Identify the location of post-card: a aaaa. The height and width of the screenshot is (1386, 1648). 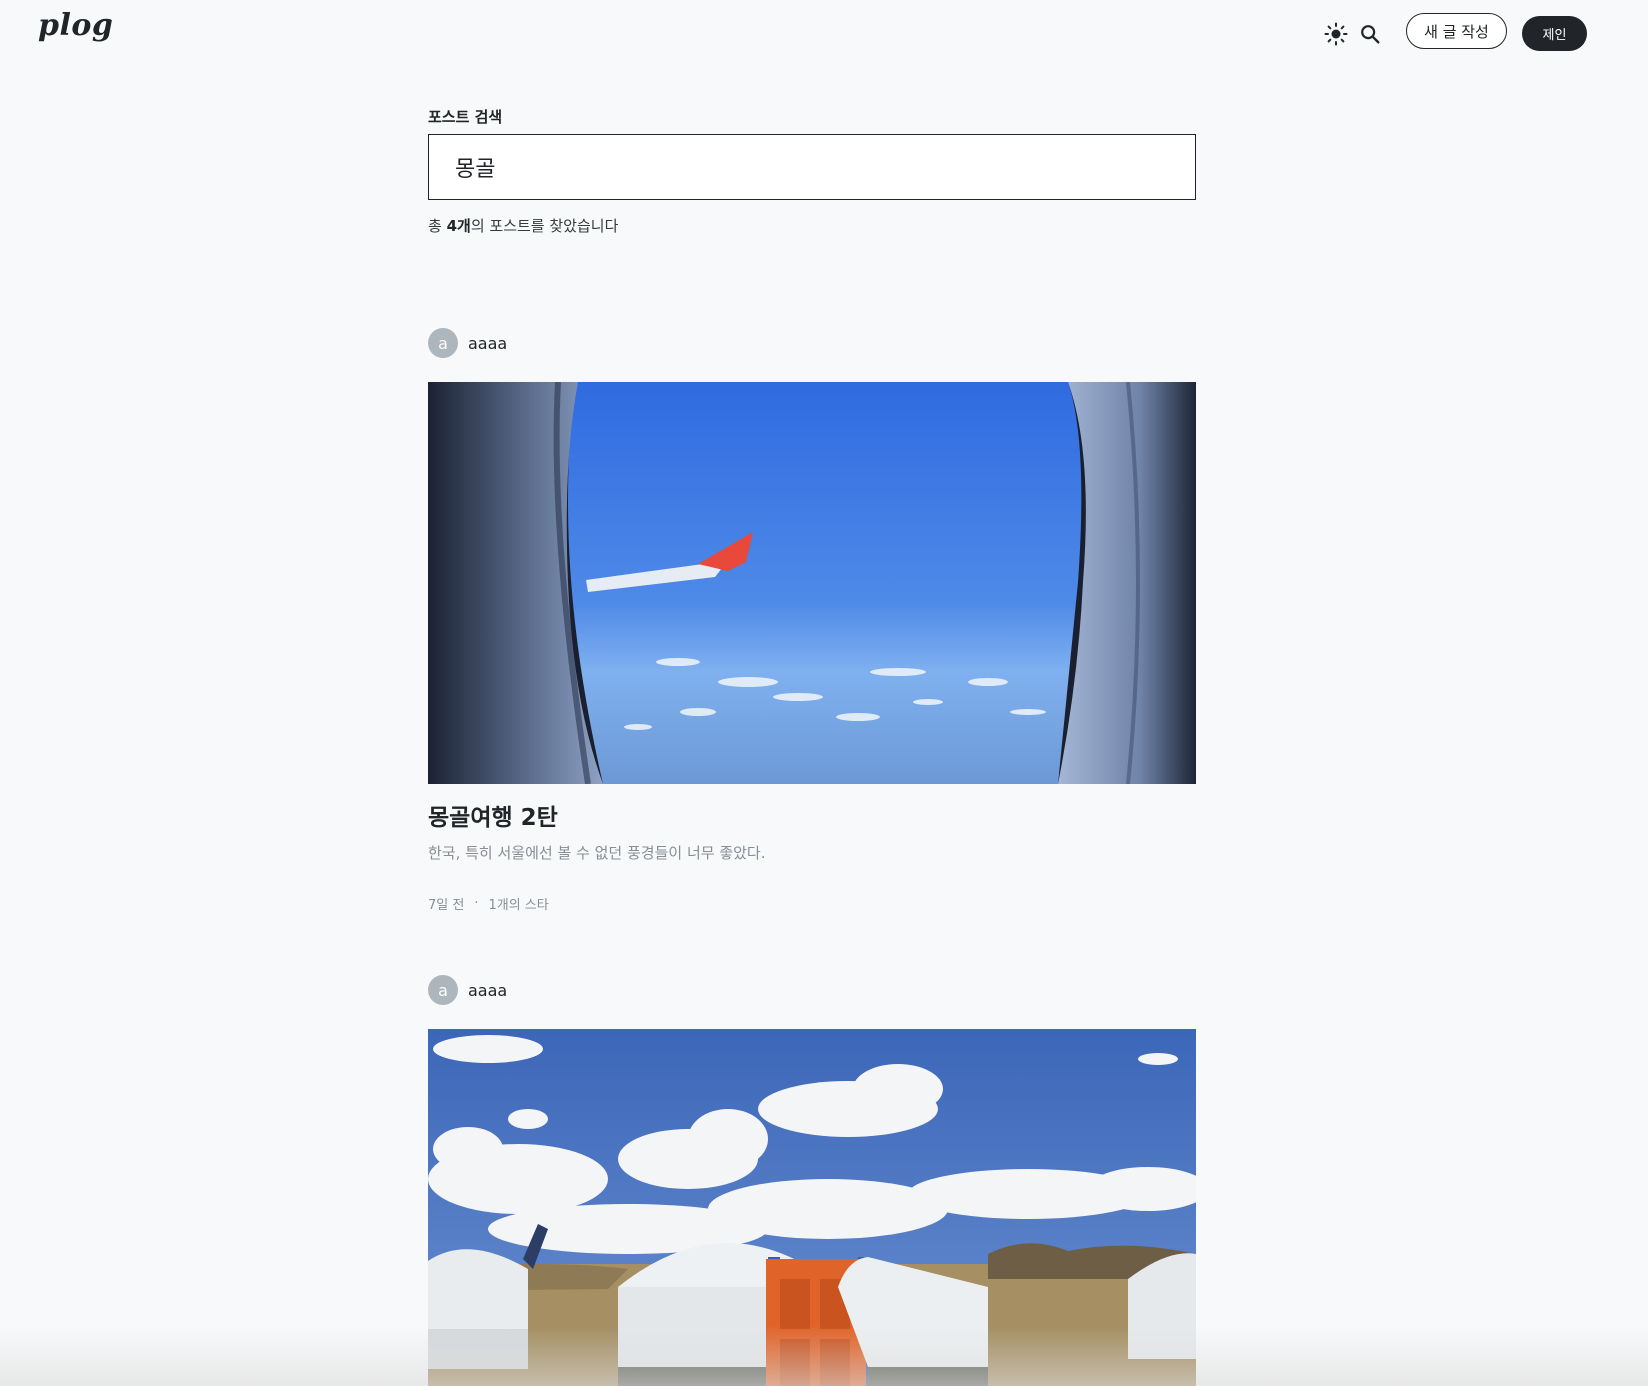
(812, 1180).